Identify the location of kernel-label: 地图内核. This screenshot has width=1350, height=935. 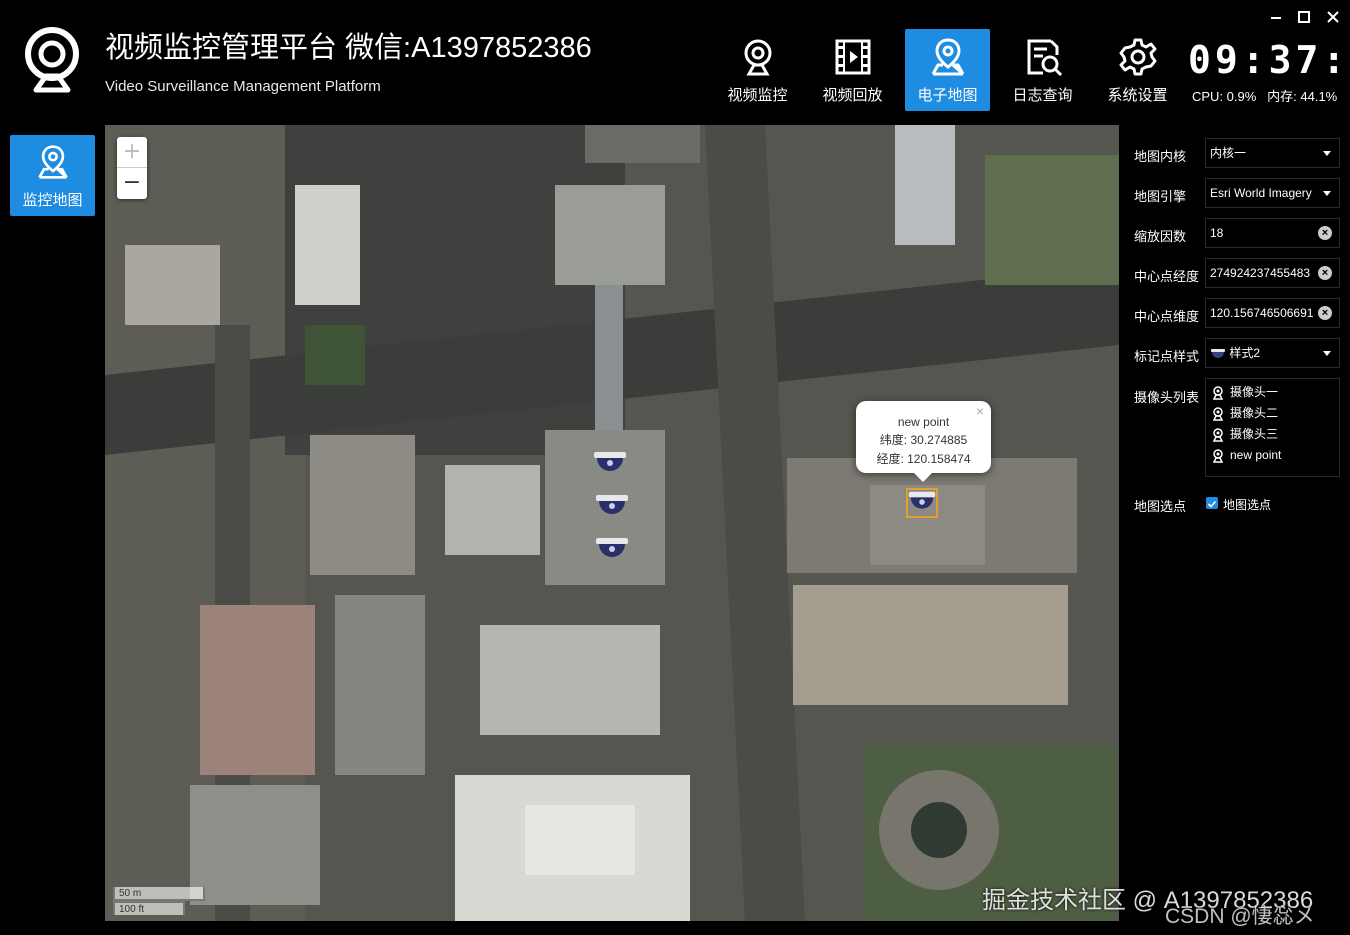
(1160, 156).